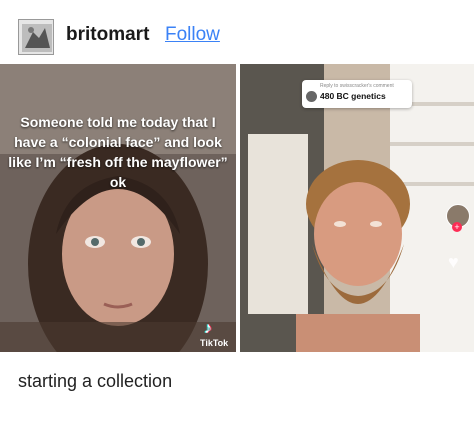 Image resolution: width=474 pixels, height=424 pixels. Describe the element at coordinates (107, 35) in the screenshot. I see `username: britomart` at that location.